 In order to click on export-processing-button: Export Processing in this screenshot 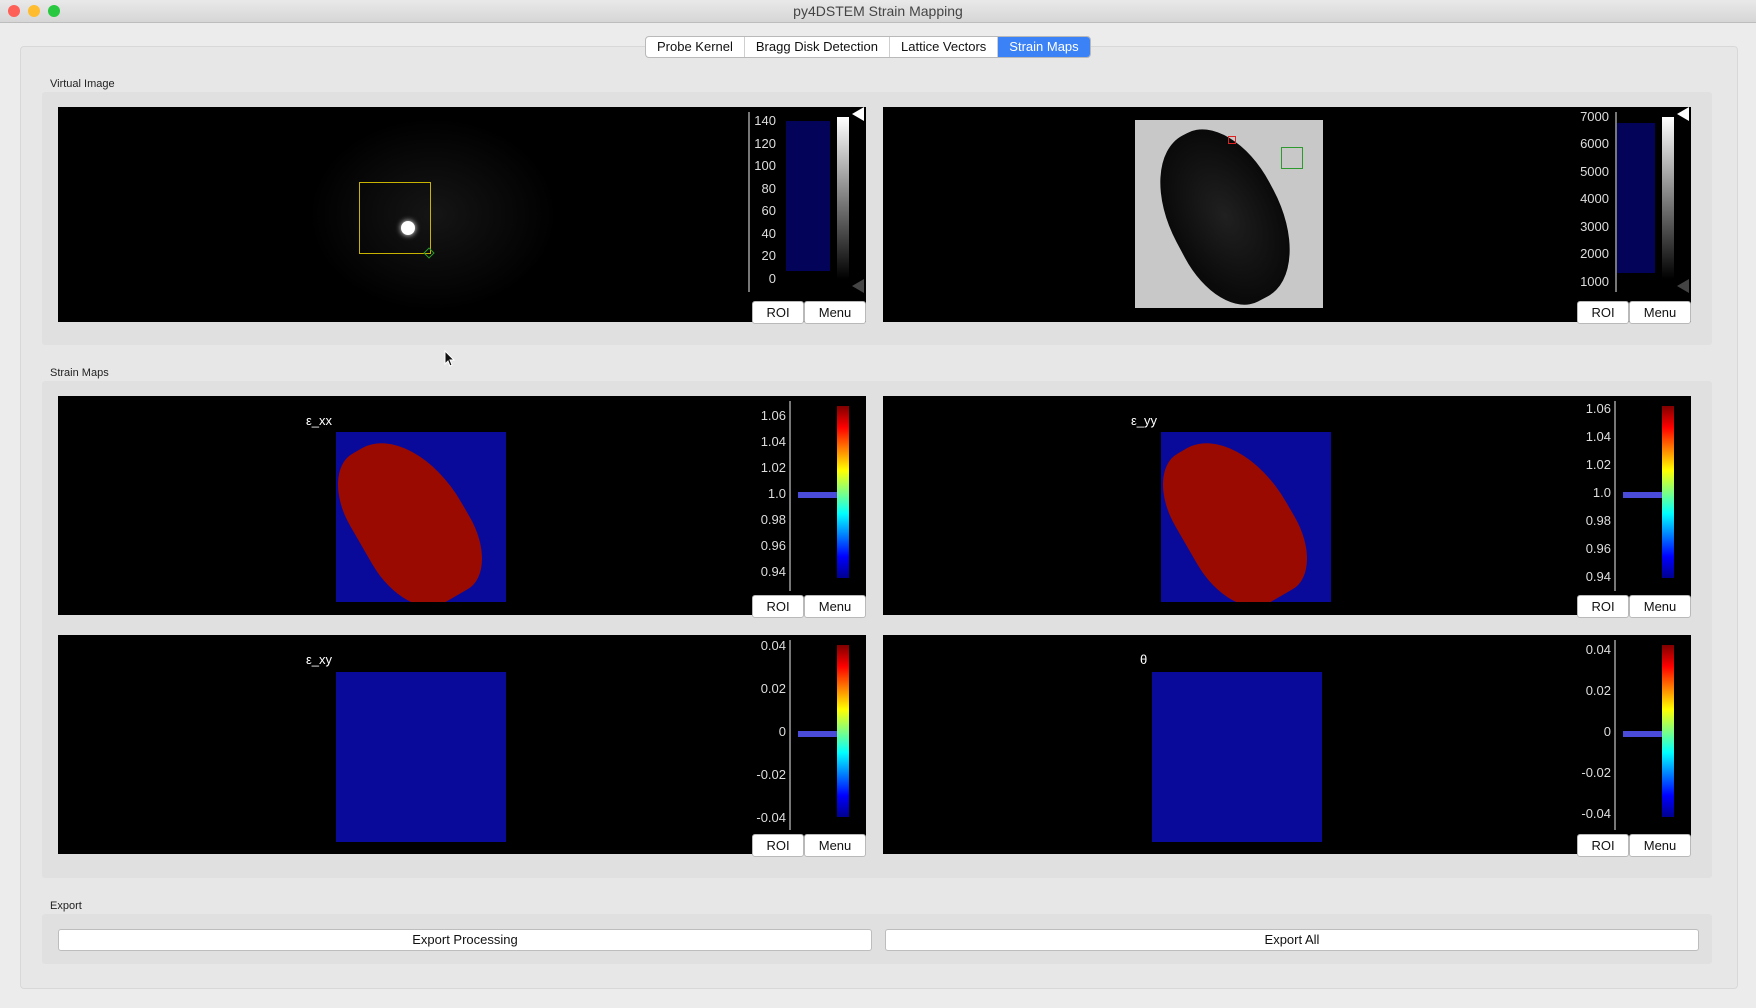, I will do `click(465, 940)`.